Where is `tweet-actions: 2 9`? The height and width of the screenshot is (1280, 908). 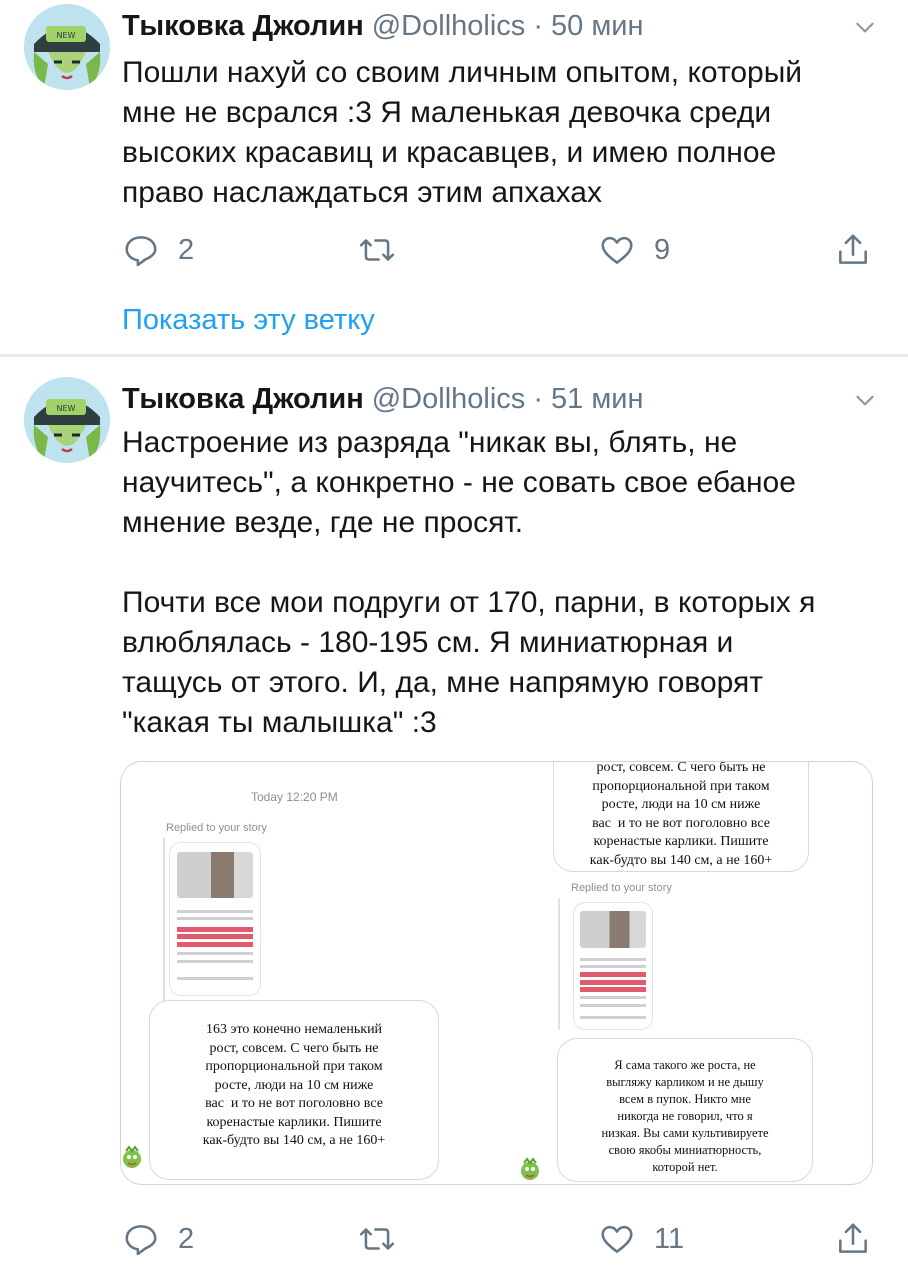
tweet-actions: 2 9 is located at coordinates (502, 250).